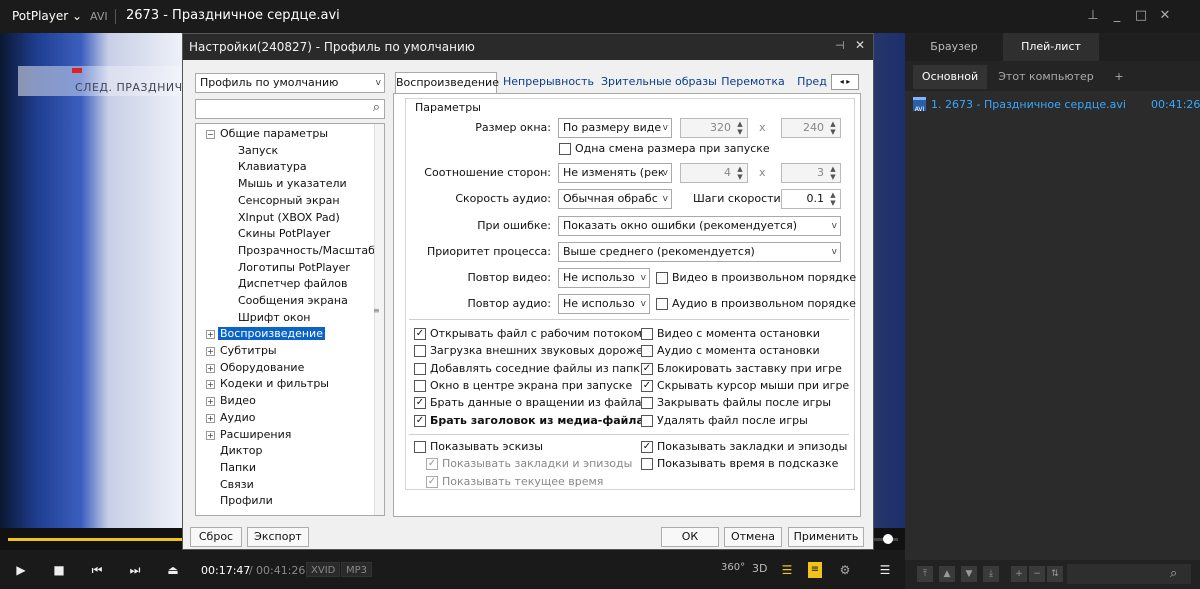 The width and height of the screenshot is (1200, 589). What do you see at coordinates (659, 82) in the screenshot?
I see `tab-visuals: Зрительные образы` at bounding box center [659, 82].